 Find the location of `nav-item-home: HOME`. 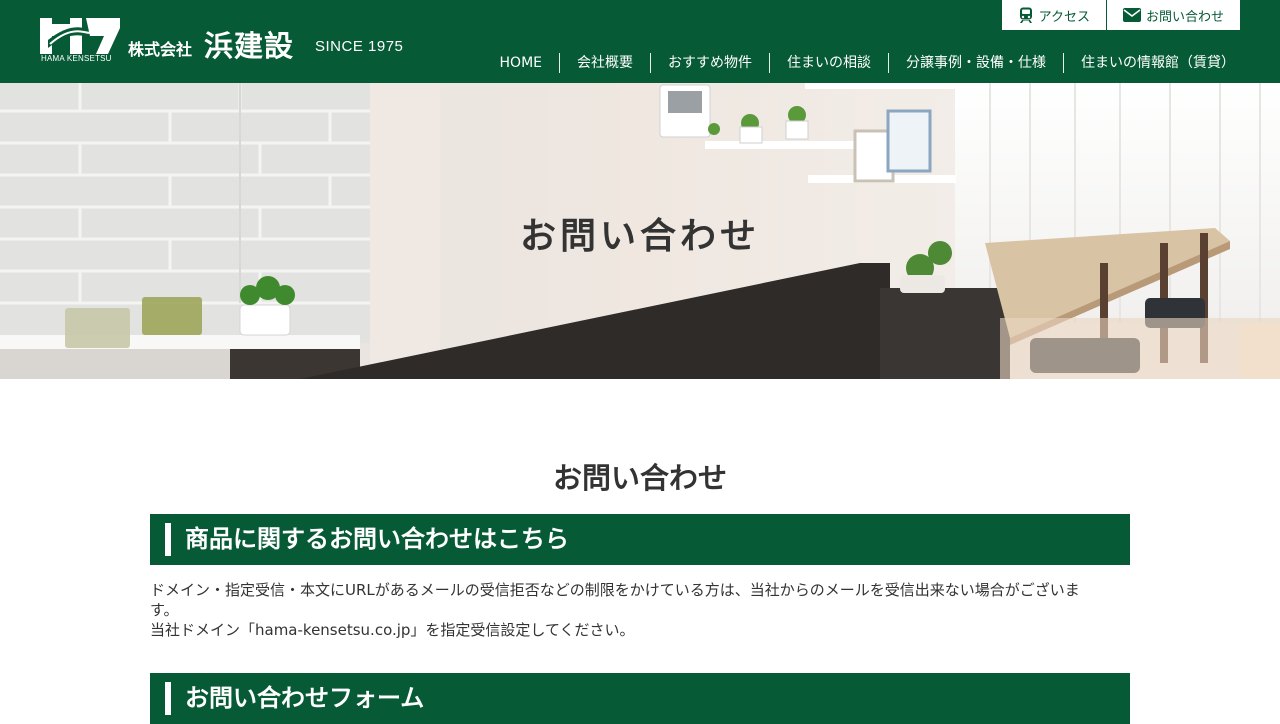

nav-item-home: HOME is located at coordinates (521, 63).